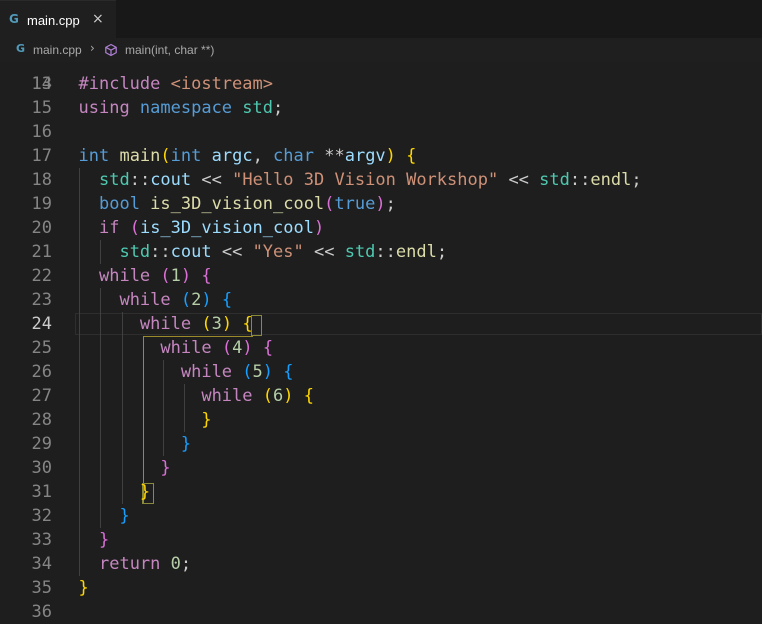  I want to click on code-line: 26 while (5) {, so click(381, 372).